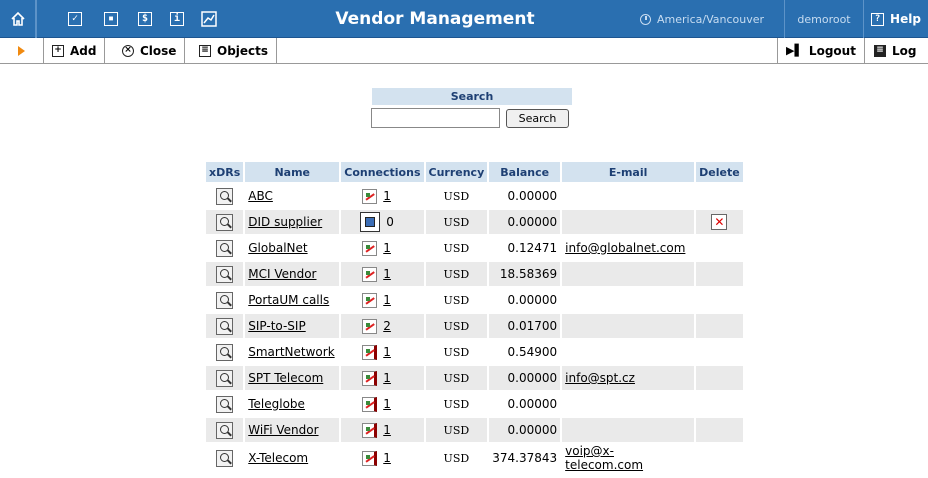 The width and height of the screenshot is (928, 478). What do you see at coordinates (278, 458) in the screenshot?
I see `vendor-name-link: X-Telecom` at bounding box center [278, 458].